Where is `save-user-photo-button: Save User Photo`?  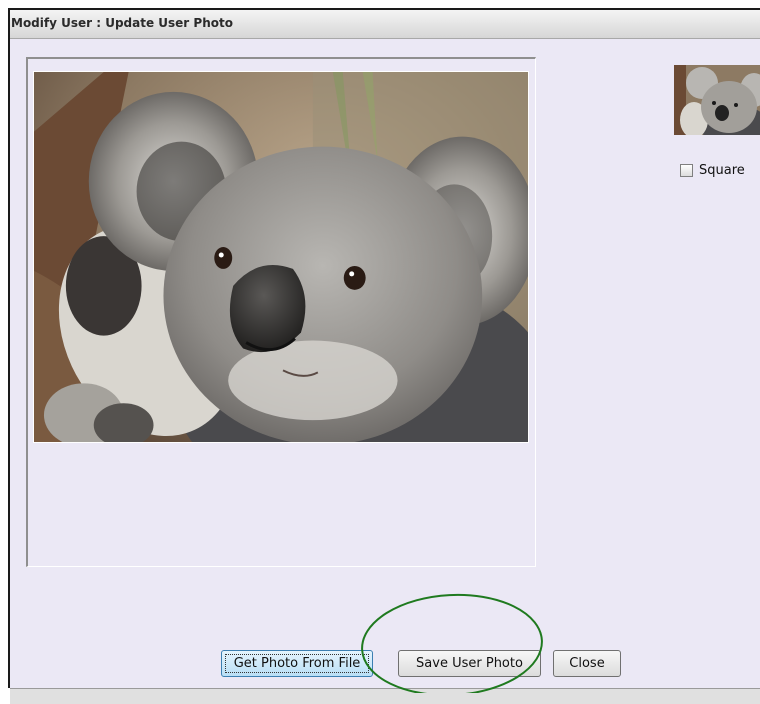
save-user-photo-button: Save User Photo is located at coordinates (469, 663).